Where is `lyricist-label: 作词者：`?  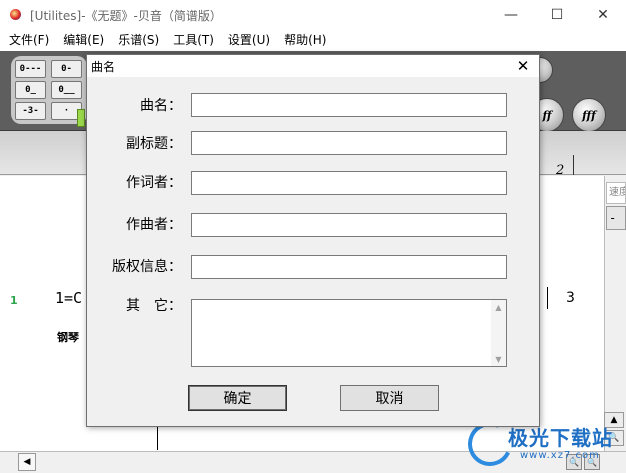 lyricist-label: 作词者： is located at coordinates (154, 183).